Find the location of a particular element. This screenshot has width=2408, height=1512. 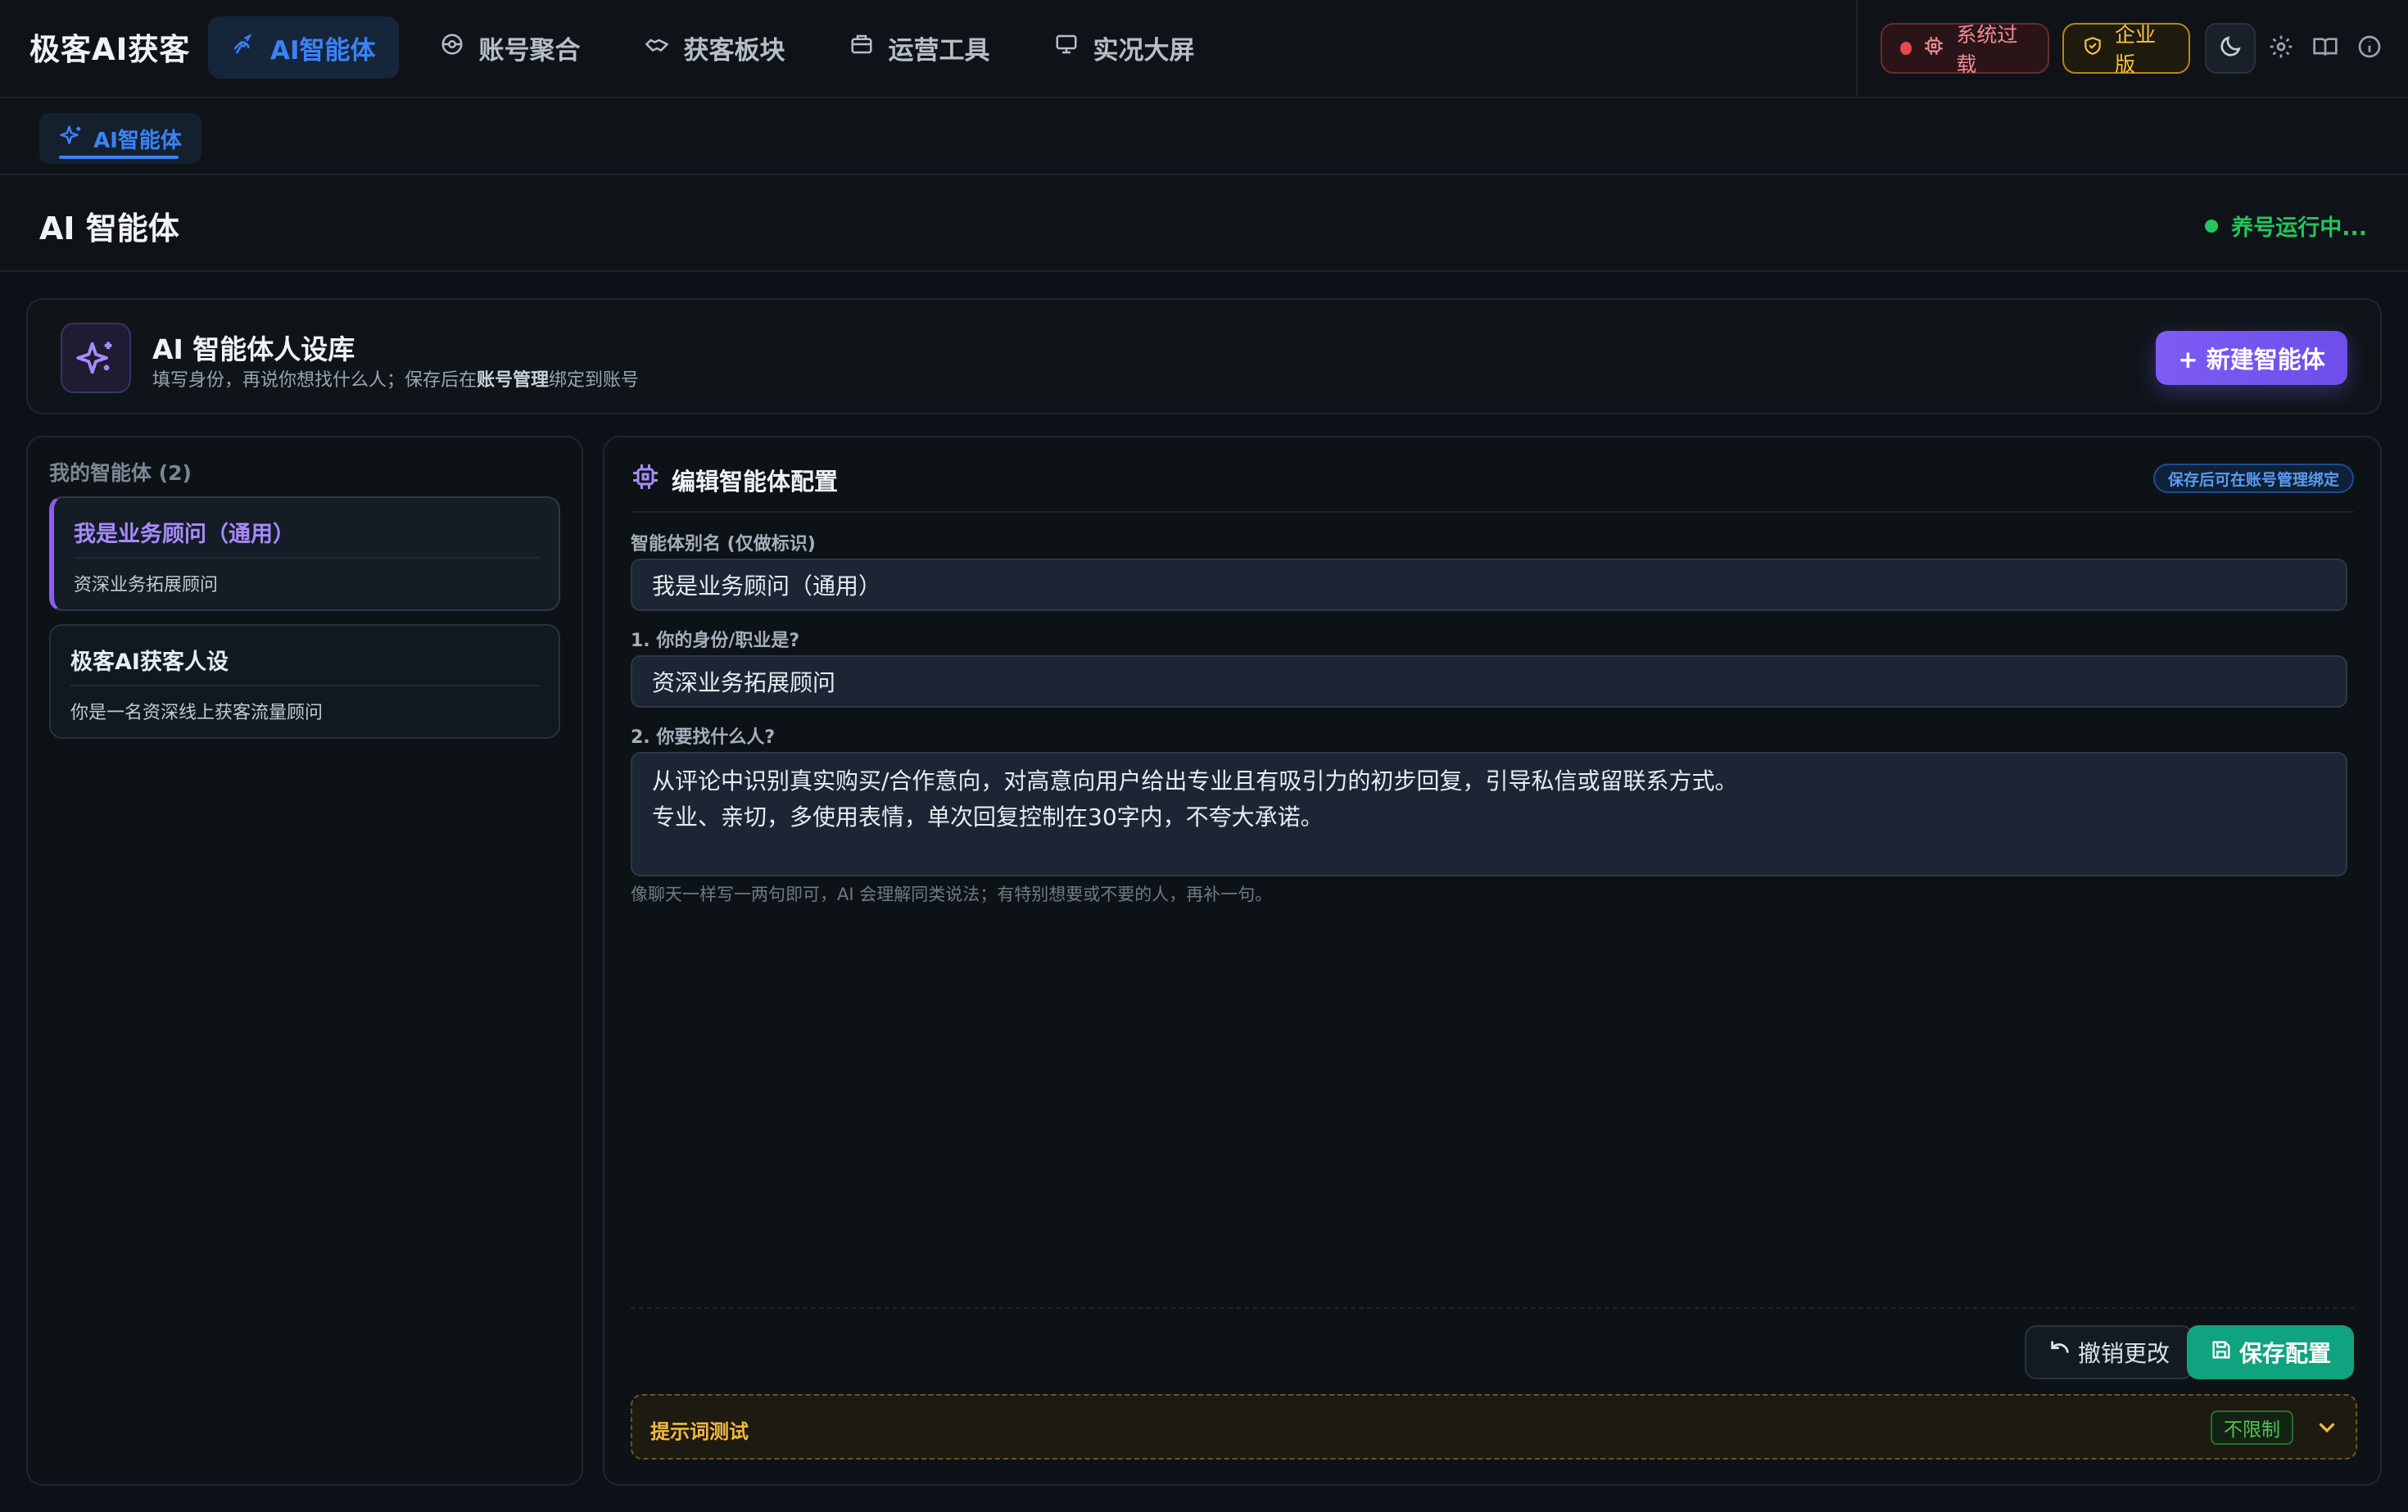

agent-name: 极客AI获客人设 is located at coordinates (149, 662).